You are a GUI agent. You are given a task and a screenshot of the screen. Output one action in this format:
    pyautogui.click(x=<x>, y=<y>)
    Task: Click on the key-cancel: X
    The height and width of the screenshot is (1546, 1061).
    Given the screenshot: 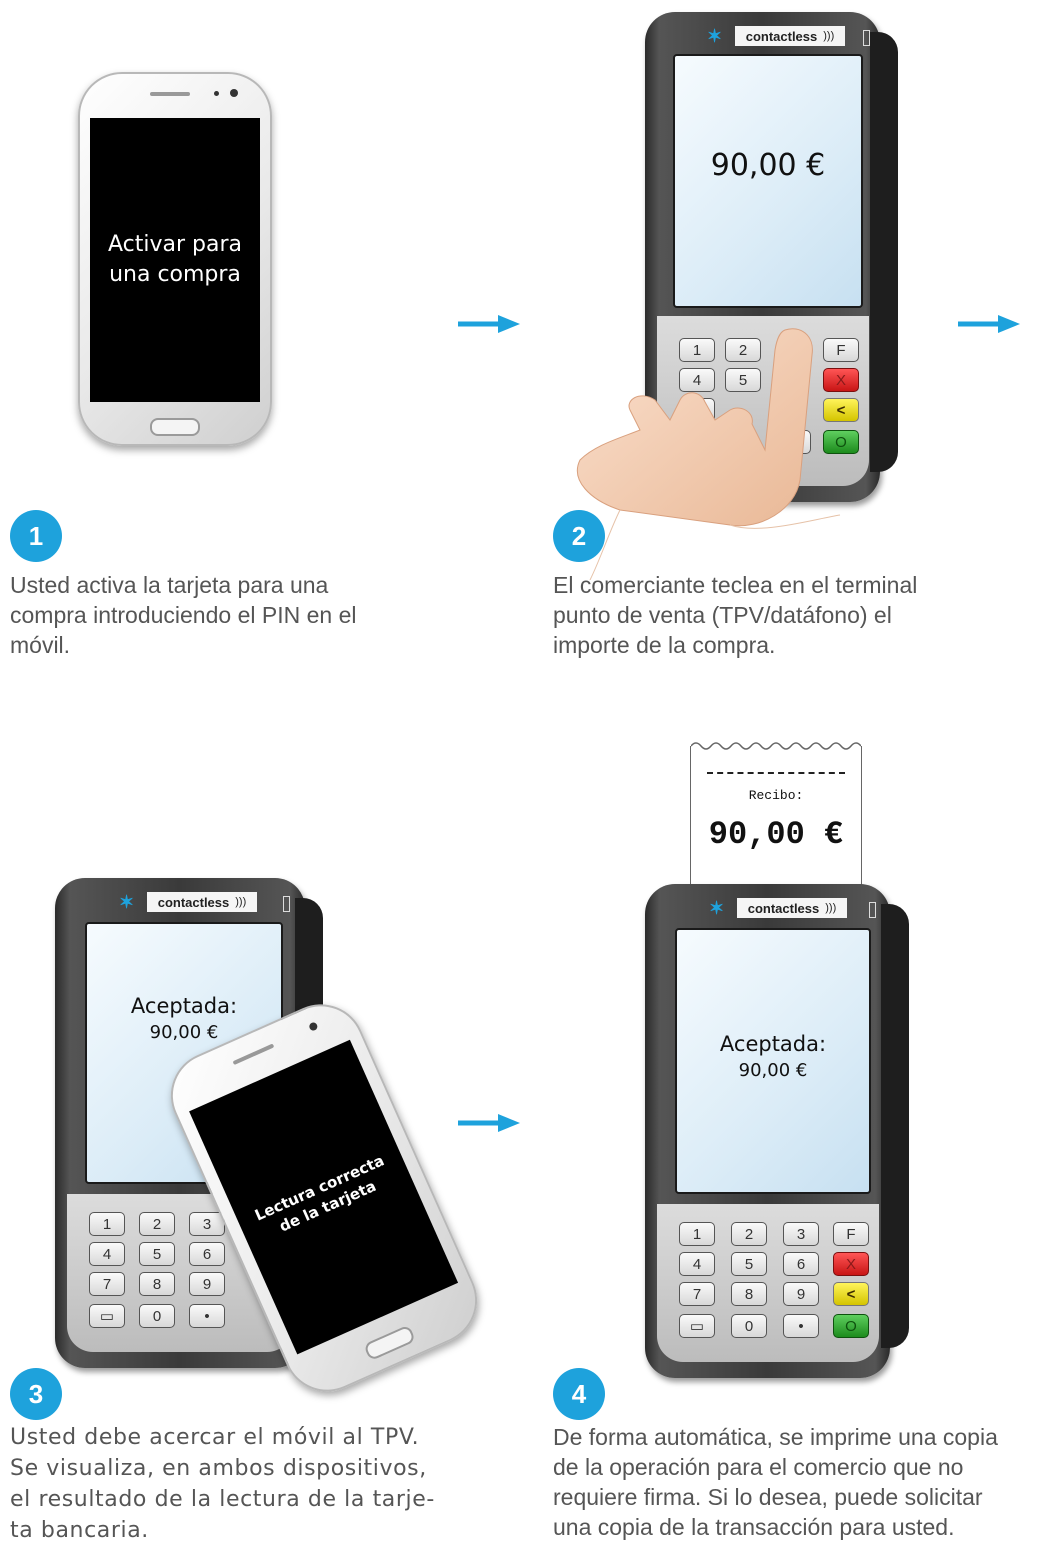 What is the action you would take?
    pyautogui.click(x=851, y=1264)
    